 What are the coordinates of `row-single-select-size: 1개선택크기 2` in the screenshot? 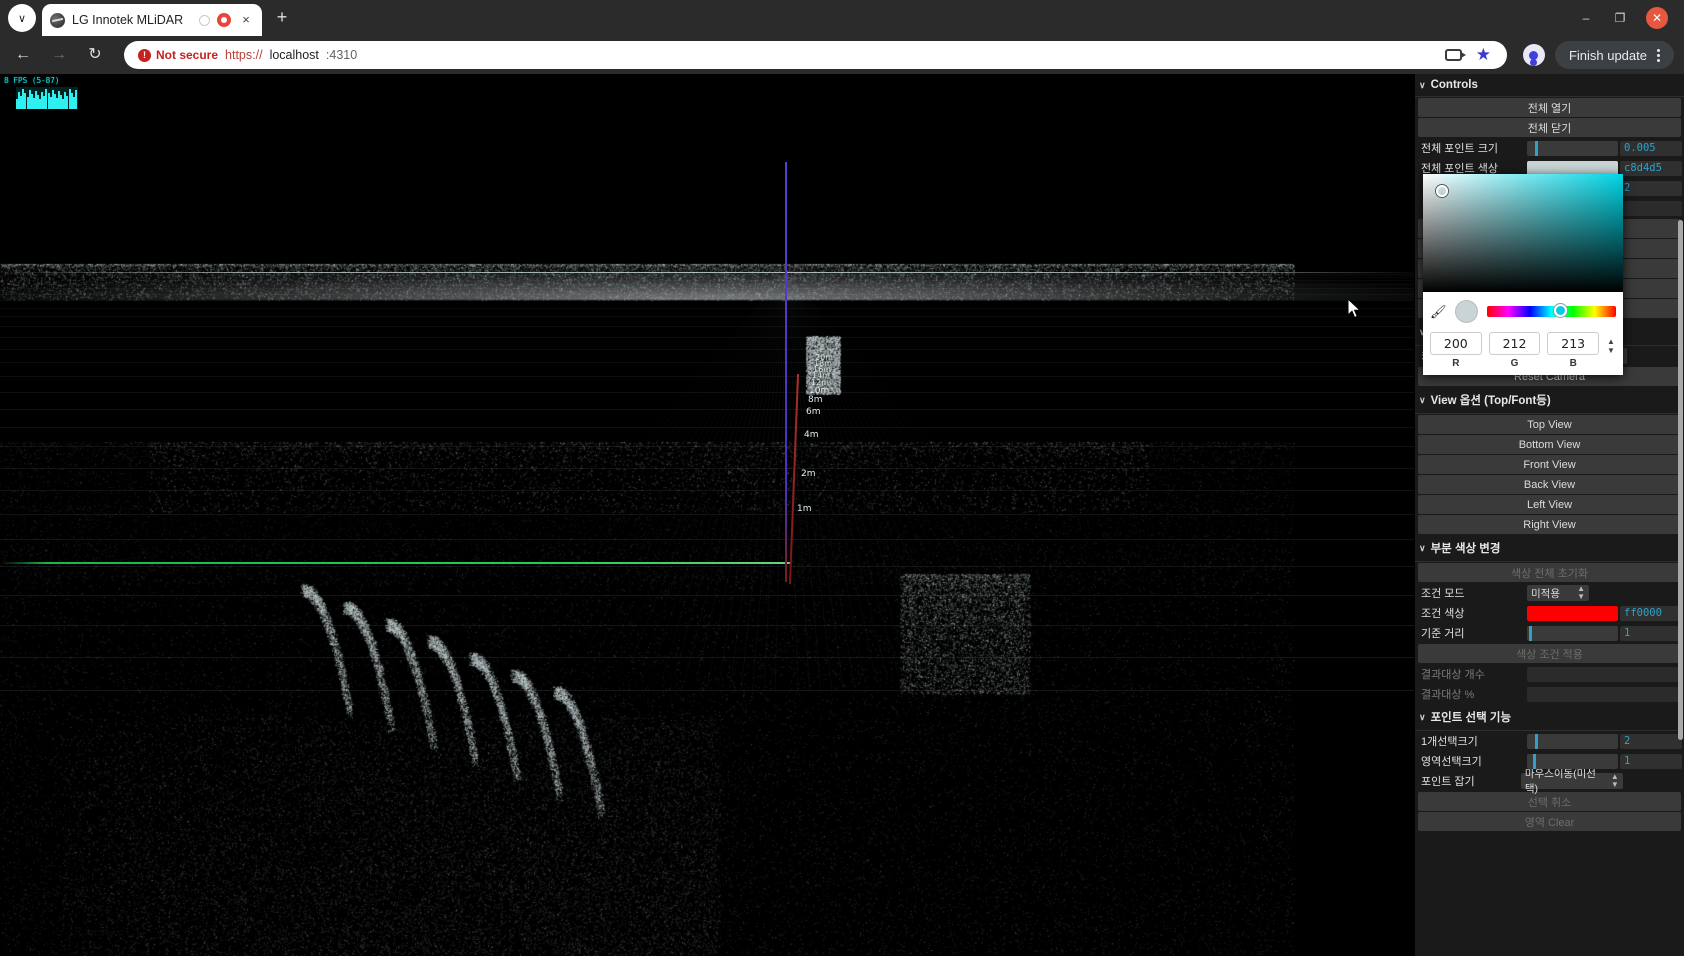 It's located at (1549, 741).